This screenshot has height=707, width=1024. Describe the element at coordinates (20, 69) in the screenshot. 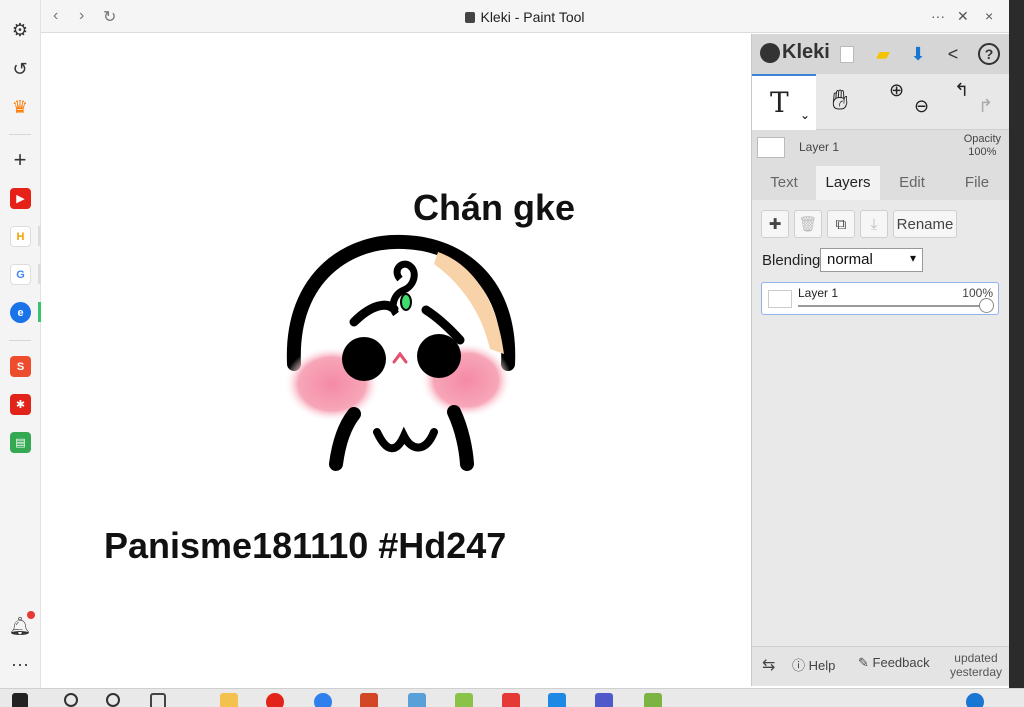

I see `history-icon: ↺` at that location.